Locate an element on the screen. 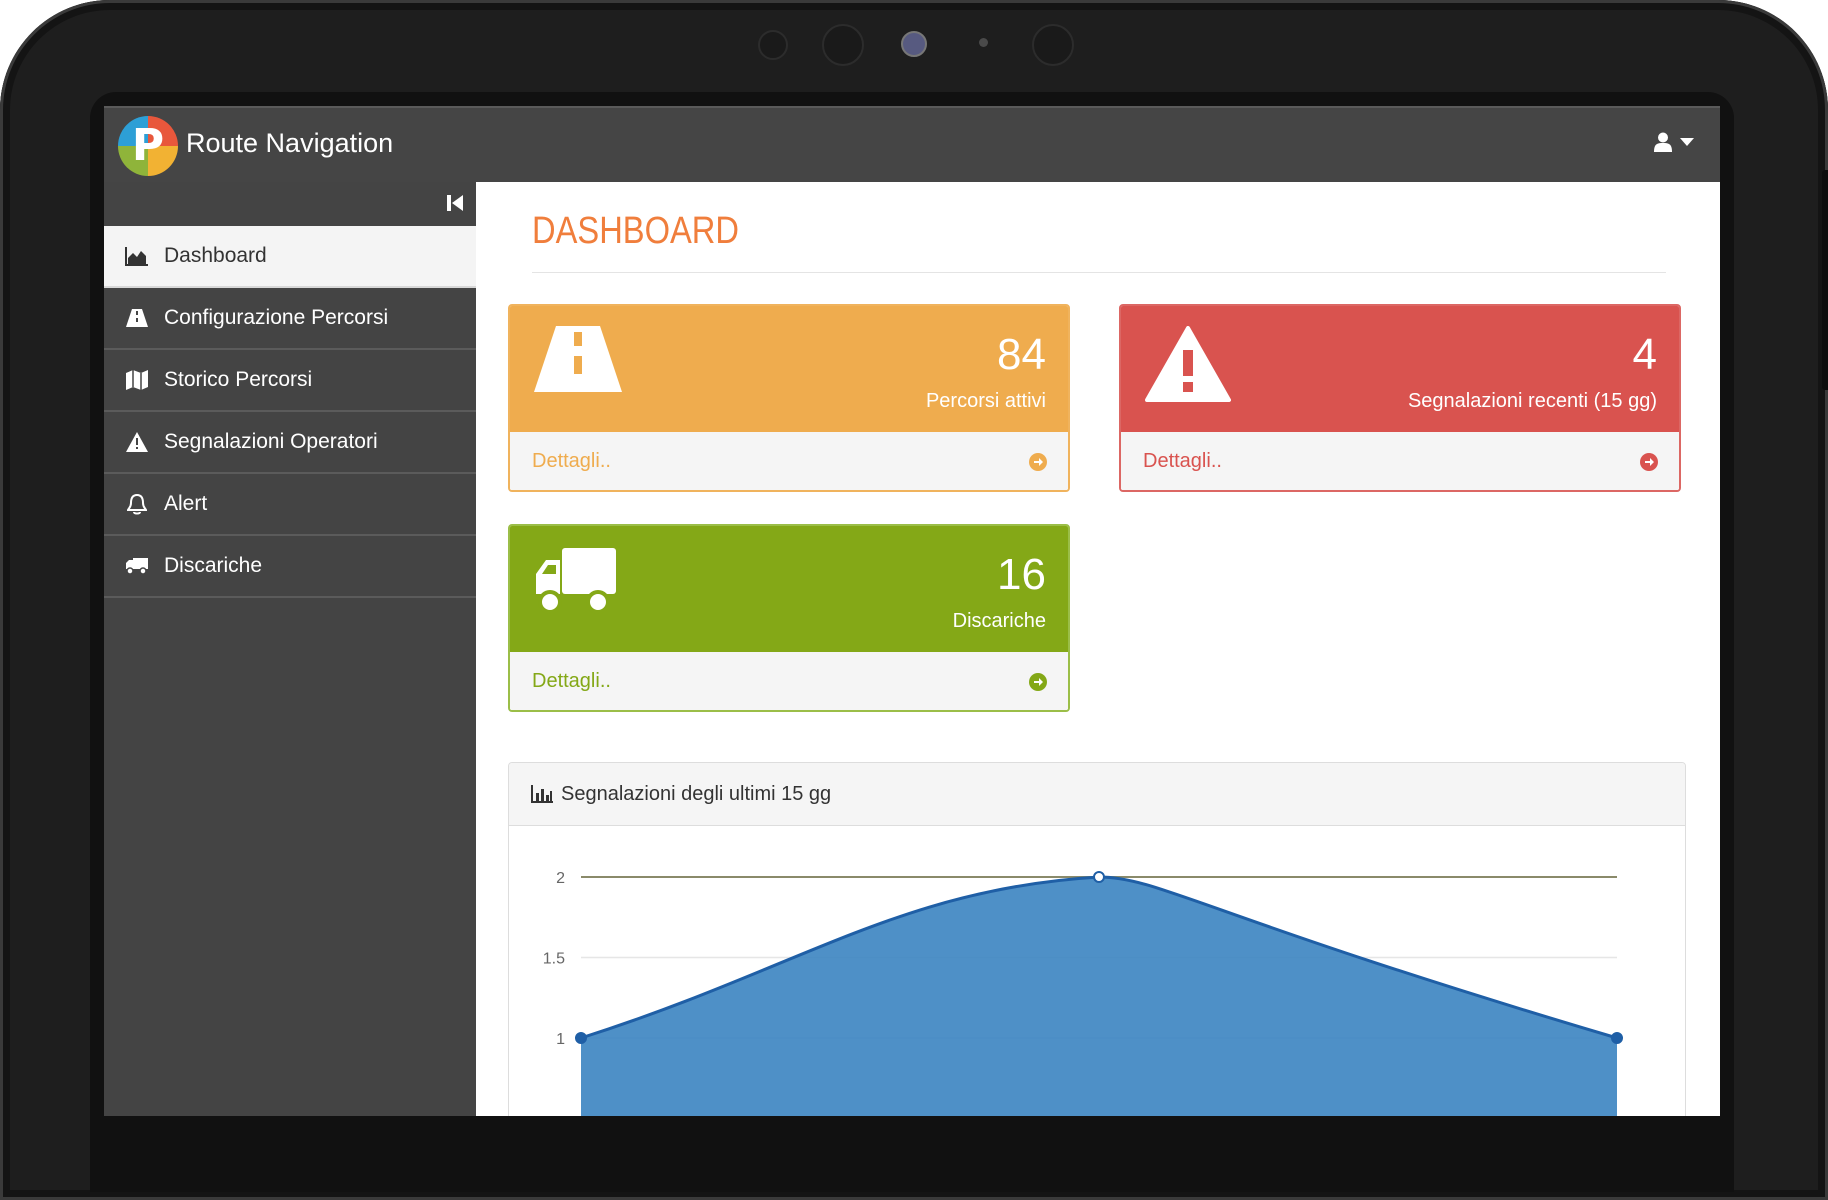  card-label: Discariche is located at coordinates (999, 621).